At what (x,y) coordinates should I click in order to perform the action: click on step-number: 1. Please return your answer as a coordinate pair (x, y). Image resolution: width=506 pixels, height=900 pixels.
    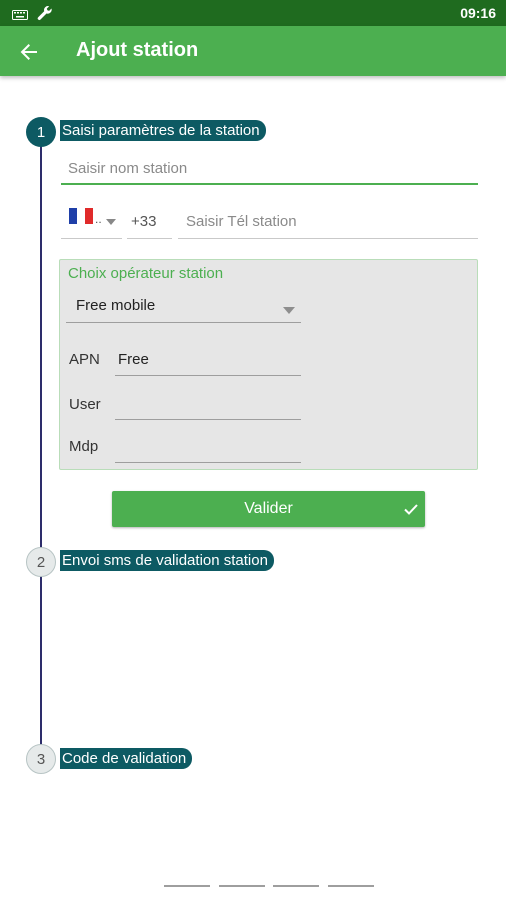
    Looking at the image, I should click on (41, 132).